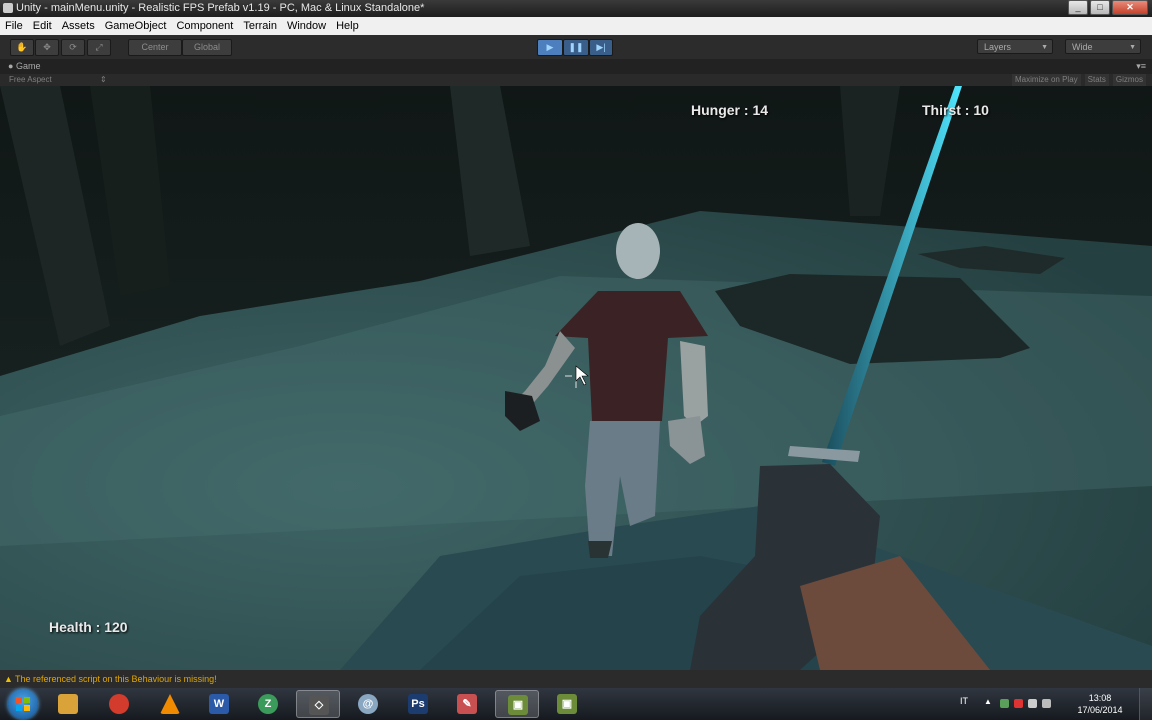 This screenshot has width=1152, height=720. I want to click on windows-taskbar: W Z ◇ @ Ps ✎ ▣ ▣ IT ▲ 13:08 17/06/2014, so click(576, 704).